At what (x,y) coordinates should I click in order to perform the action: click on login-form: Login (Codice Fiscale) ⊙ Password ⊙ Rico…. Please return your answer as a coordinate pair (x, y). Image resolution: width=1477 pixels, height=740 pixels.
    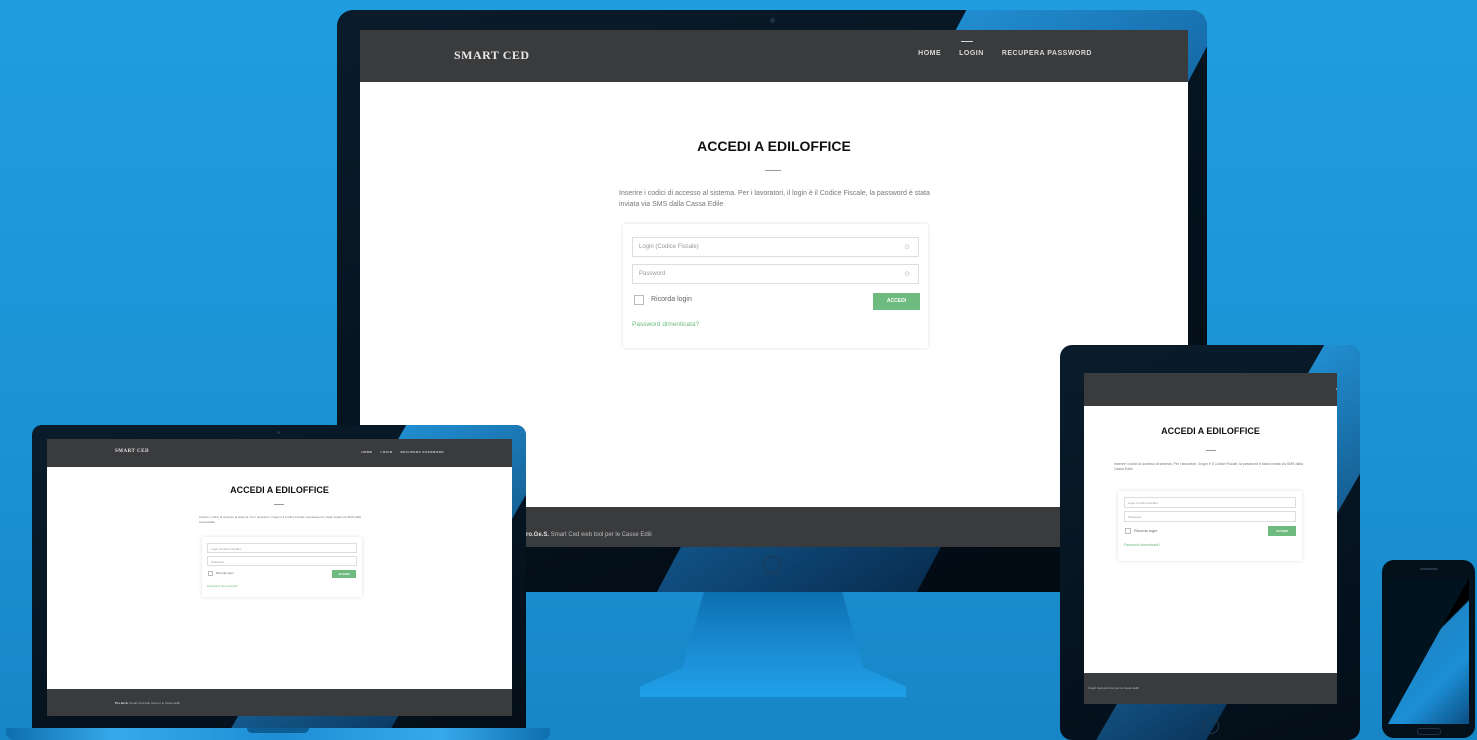
    Looking at the image, I should click on (775, 286).